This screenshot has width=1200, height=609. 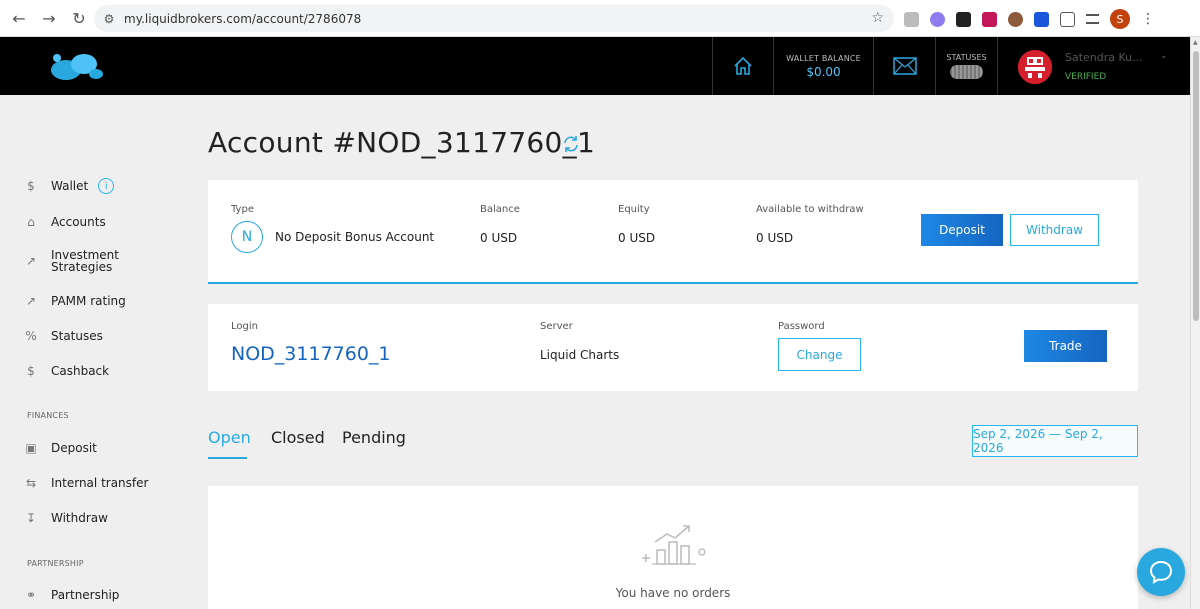 What do you see at coordinates (1093, 66) in the screenshot?
I see `user-menu: Satendra Ku... VERIFIED ⌄` at bounding box center [1093, 66].